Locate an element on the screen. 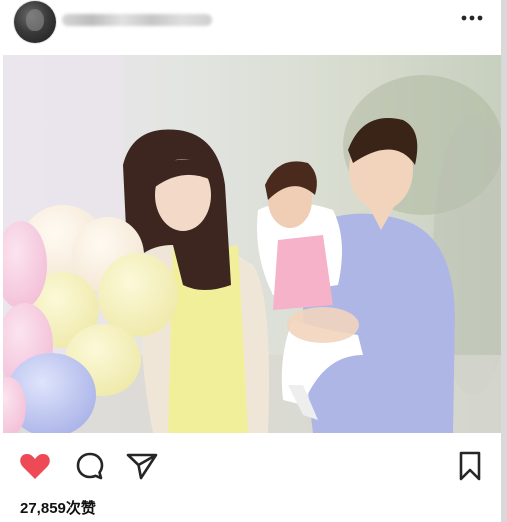 This screenshot has height=522, width=507. more-options-button is located at coordinates (472, 18).